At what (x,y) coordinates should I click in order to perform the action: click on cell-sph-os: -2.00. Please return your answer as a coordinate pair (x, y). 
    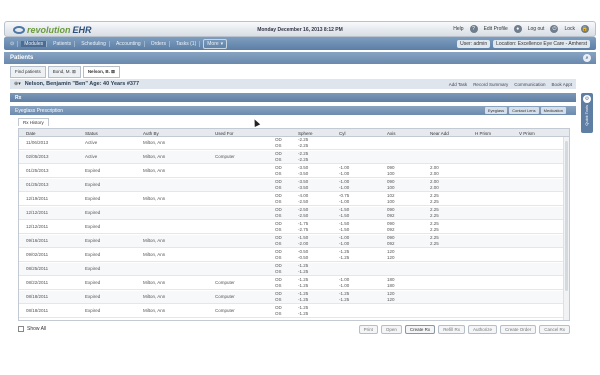
    Looking at the image, I should click on (303, 243).